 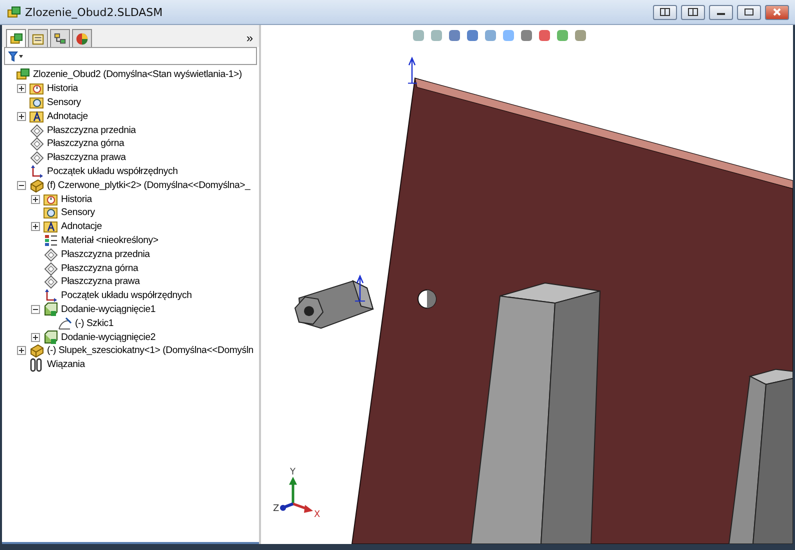 What do you see at coordinates (16, 56) in the screenshot?
I see `filter-icon` at bounding box center [16, 56].